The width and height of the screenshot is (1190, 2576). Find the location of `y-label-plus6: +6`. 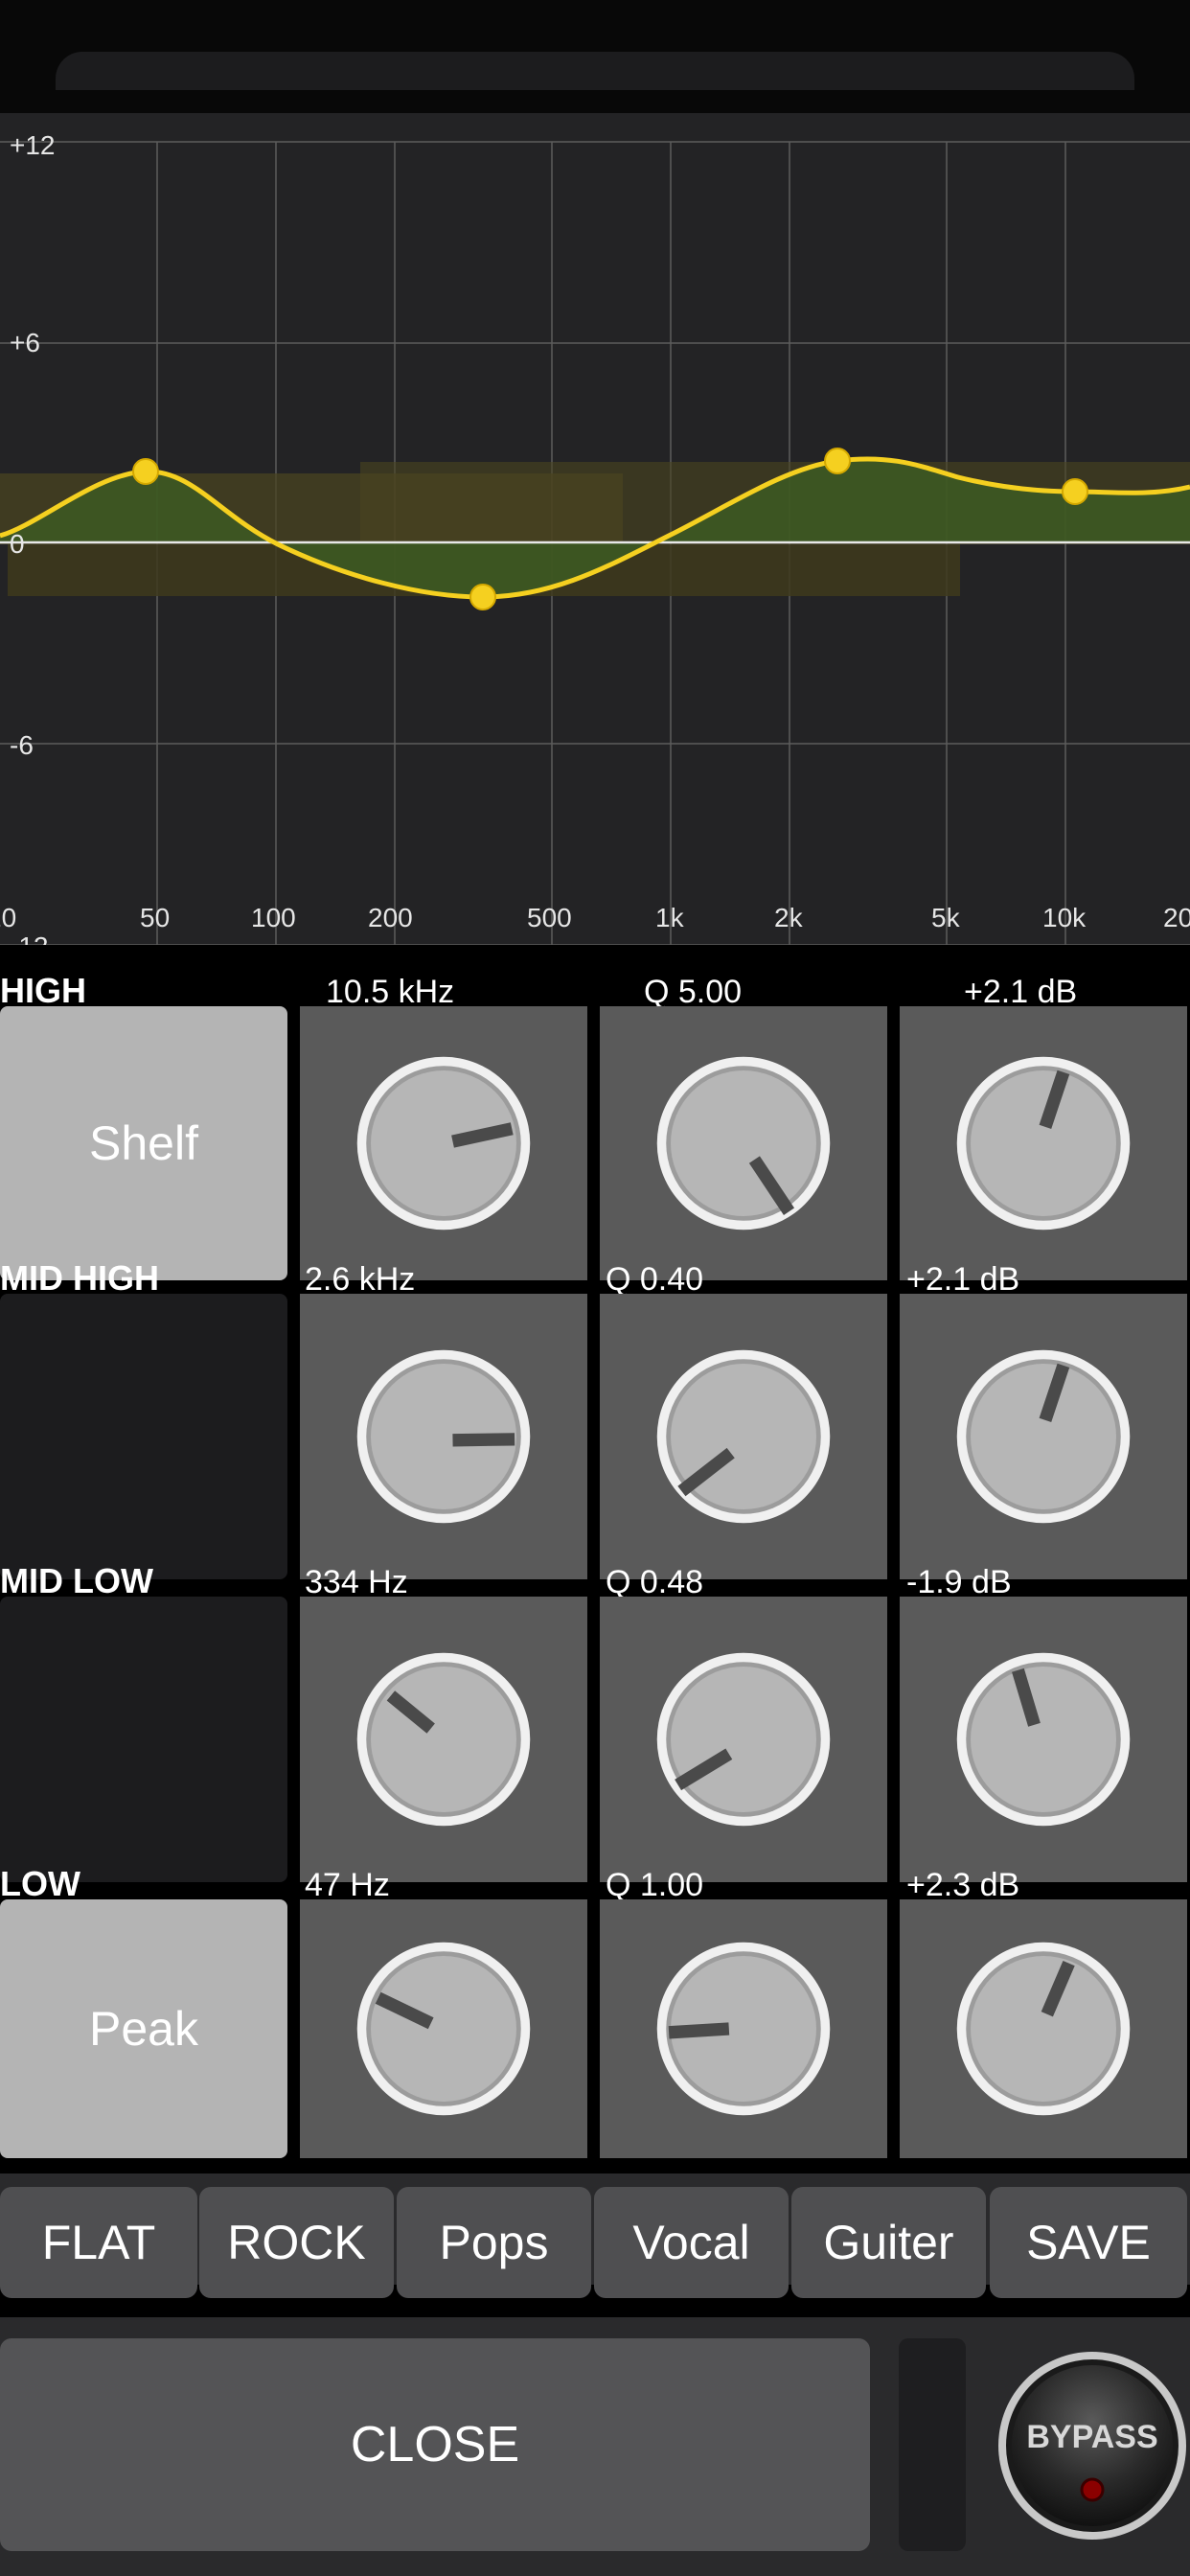

y-label-plus6: +6 is located at coordinates (25, 342).